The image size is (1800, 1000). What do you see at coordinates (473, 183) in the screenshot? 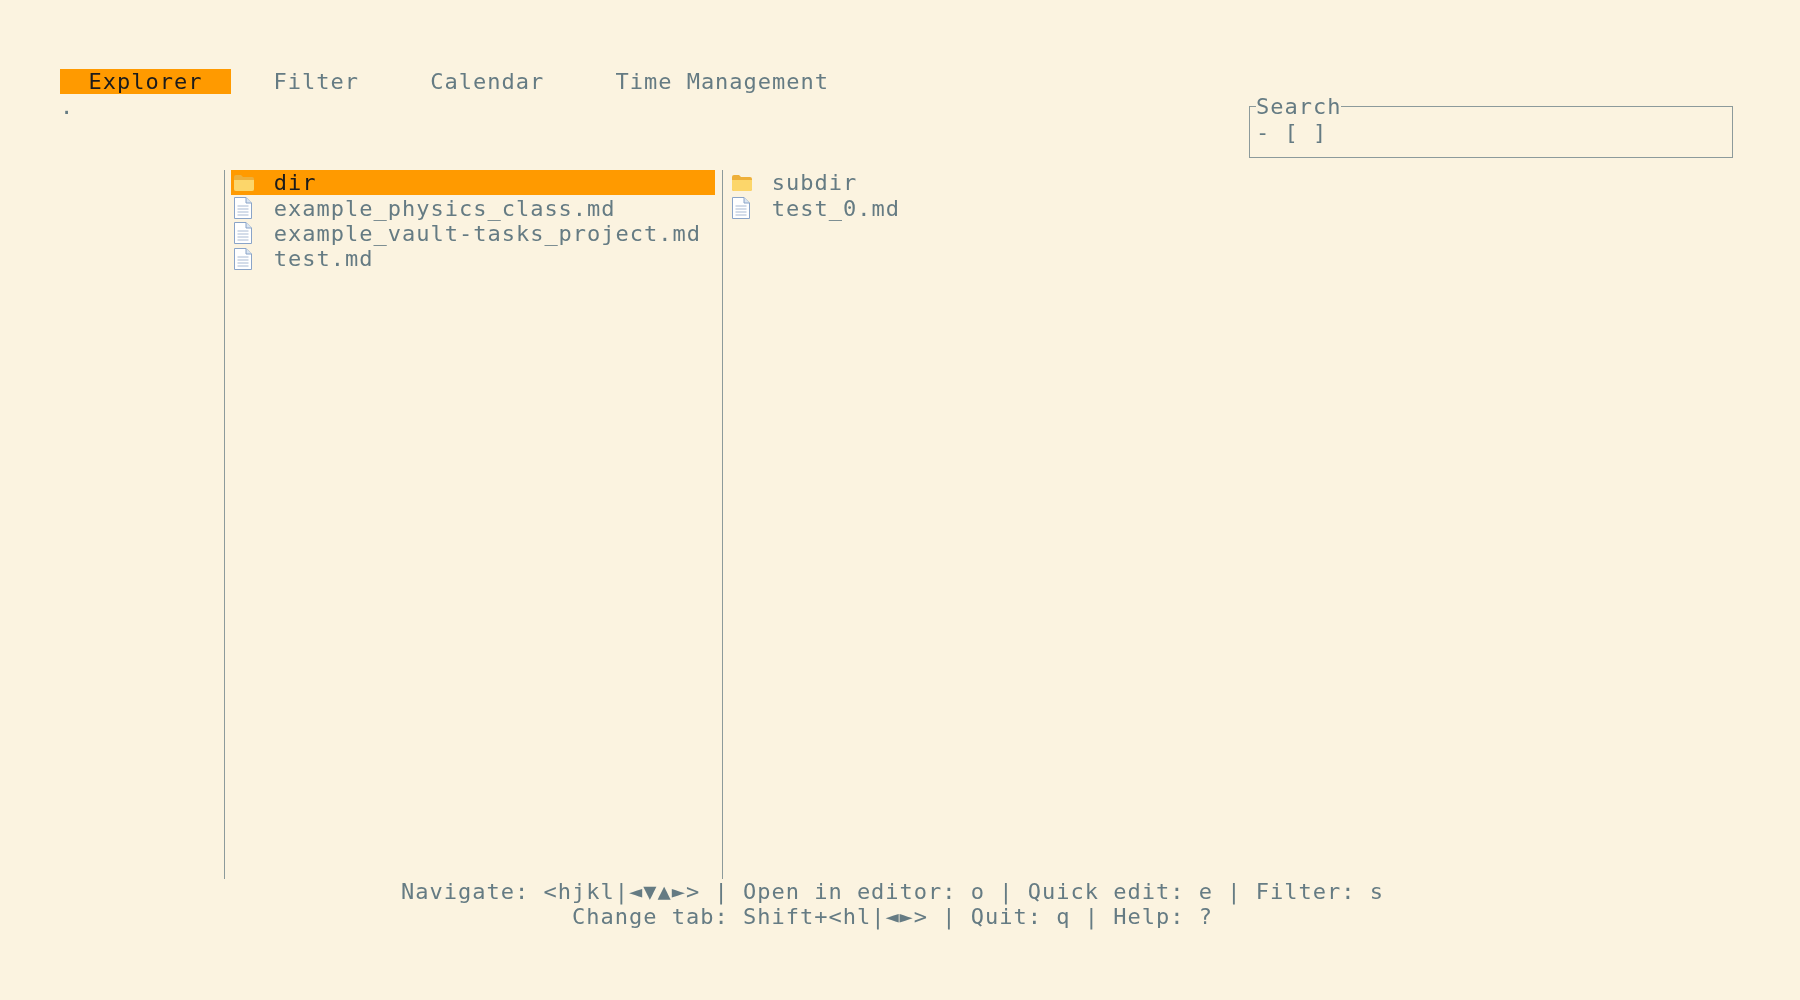
I see `file-list-item: dir` at bounding box center [473, 183].